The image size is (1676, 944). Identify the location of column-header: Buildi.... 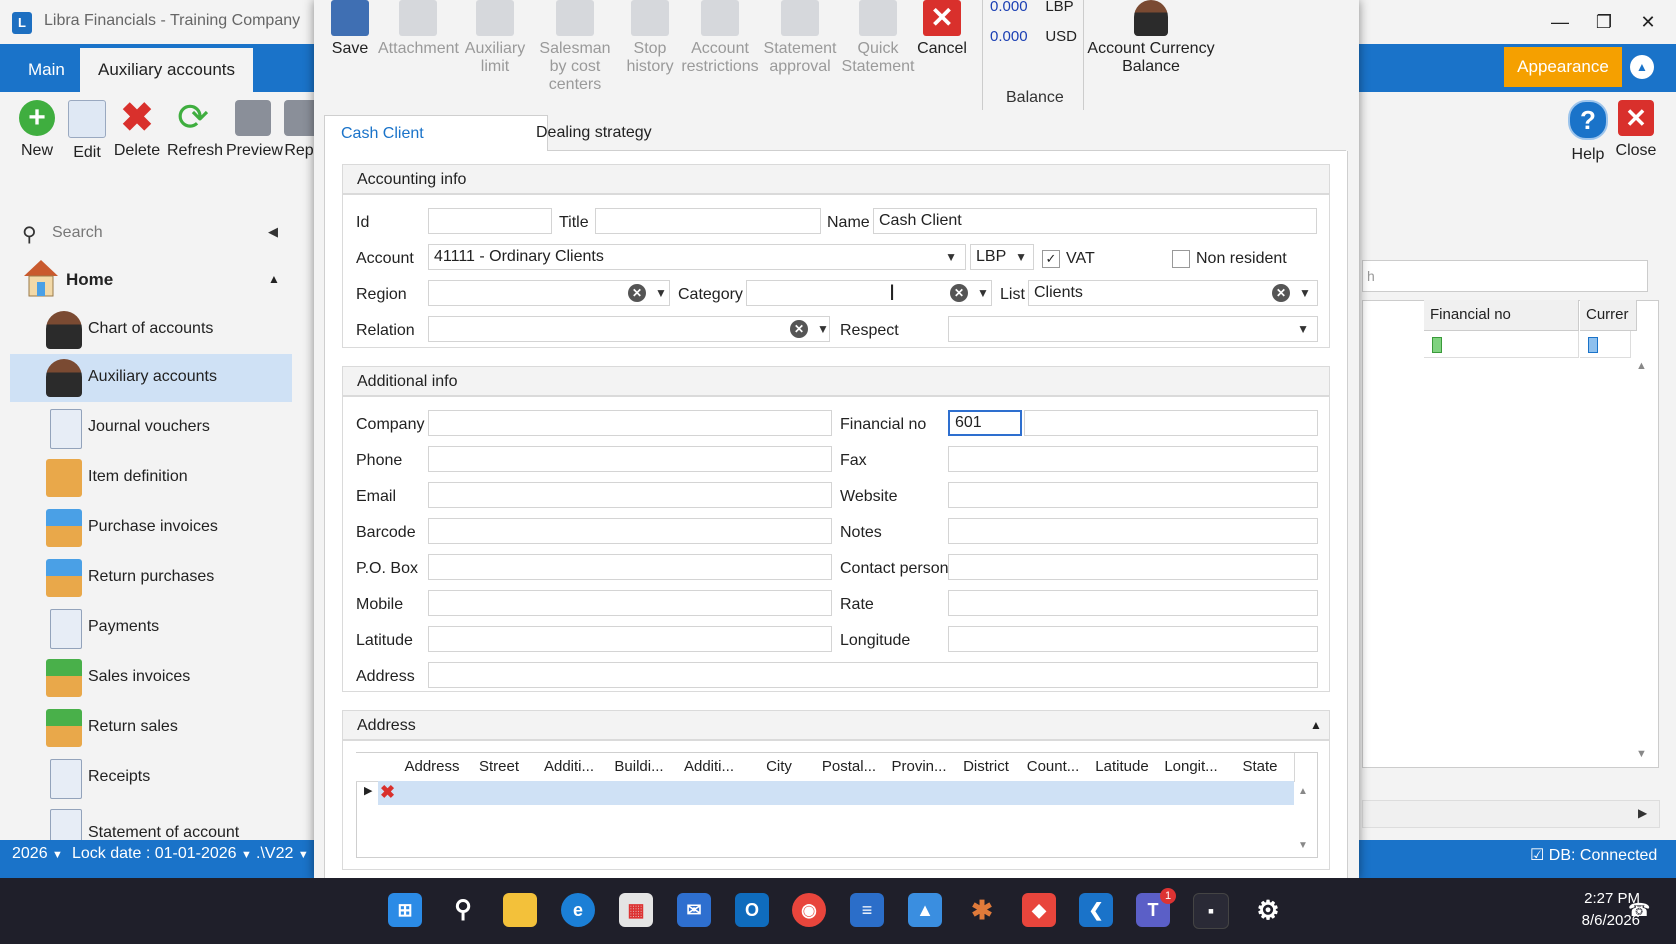
(639, 767).